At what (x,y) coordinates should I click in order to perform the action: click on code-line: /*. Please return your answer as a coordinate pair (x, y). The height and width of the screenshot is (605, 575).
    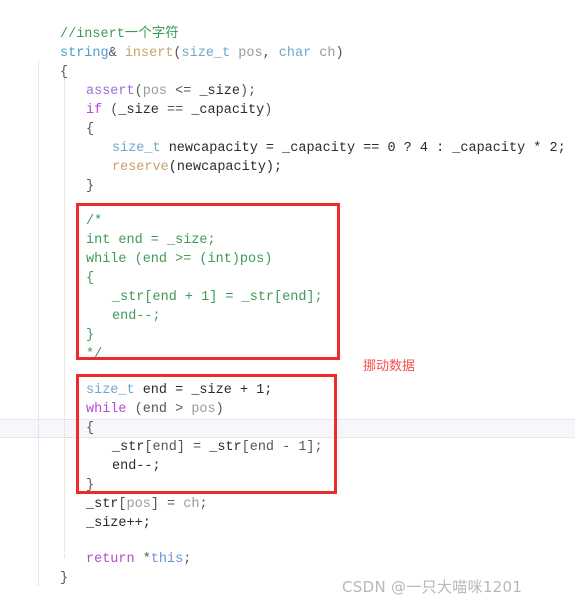
    Looking at the image, I should click on (51, 221).